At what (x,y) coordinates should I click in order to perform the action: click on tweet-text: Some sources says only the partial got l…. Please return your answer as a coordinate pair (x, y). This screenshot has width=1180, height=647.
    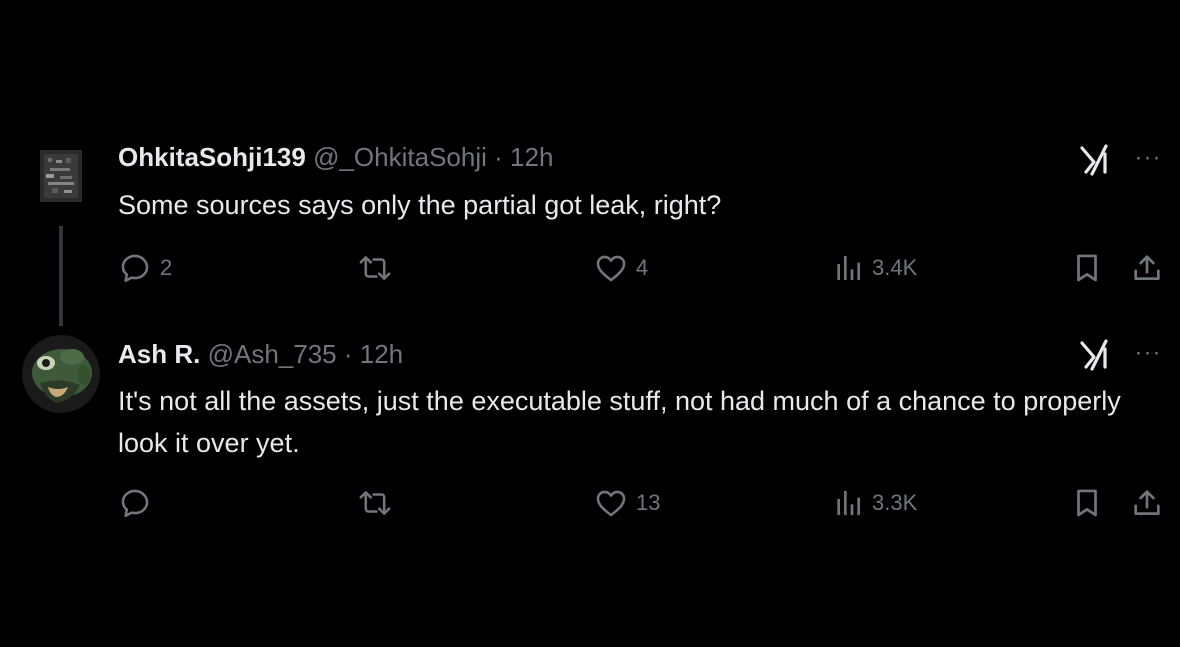
    Looking at the image, I should click on (420, 205).